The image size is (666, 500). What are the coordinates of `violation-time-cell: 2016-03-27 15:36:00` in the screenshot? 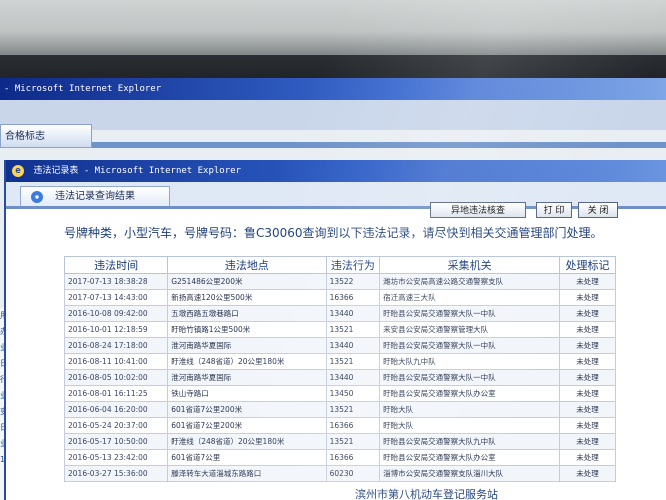 It's located at (116, 473).